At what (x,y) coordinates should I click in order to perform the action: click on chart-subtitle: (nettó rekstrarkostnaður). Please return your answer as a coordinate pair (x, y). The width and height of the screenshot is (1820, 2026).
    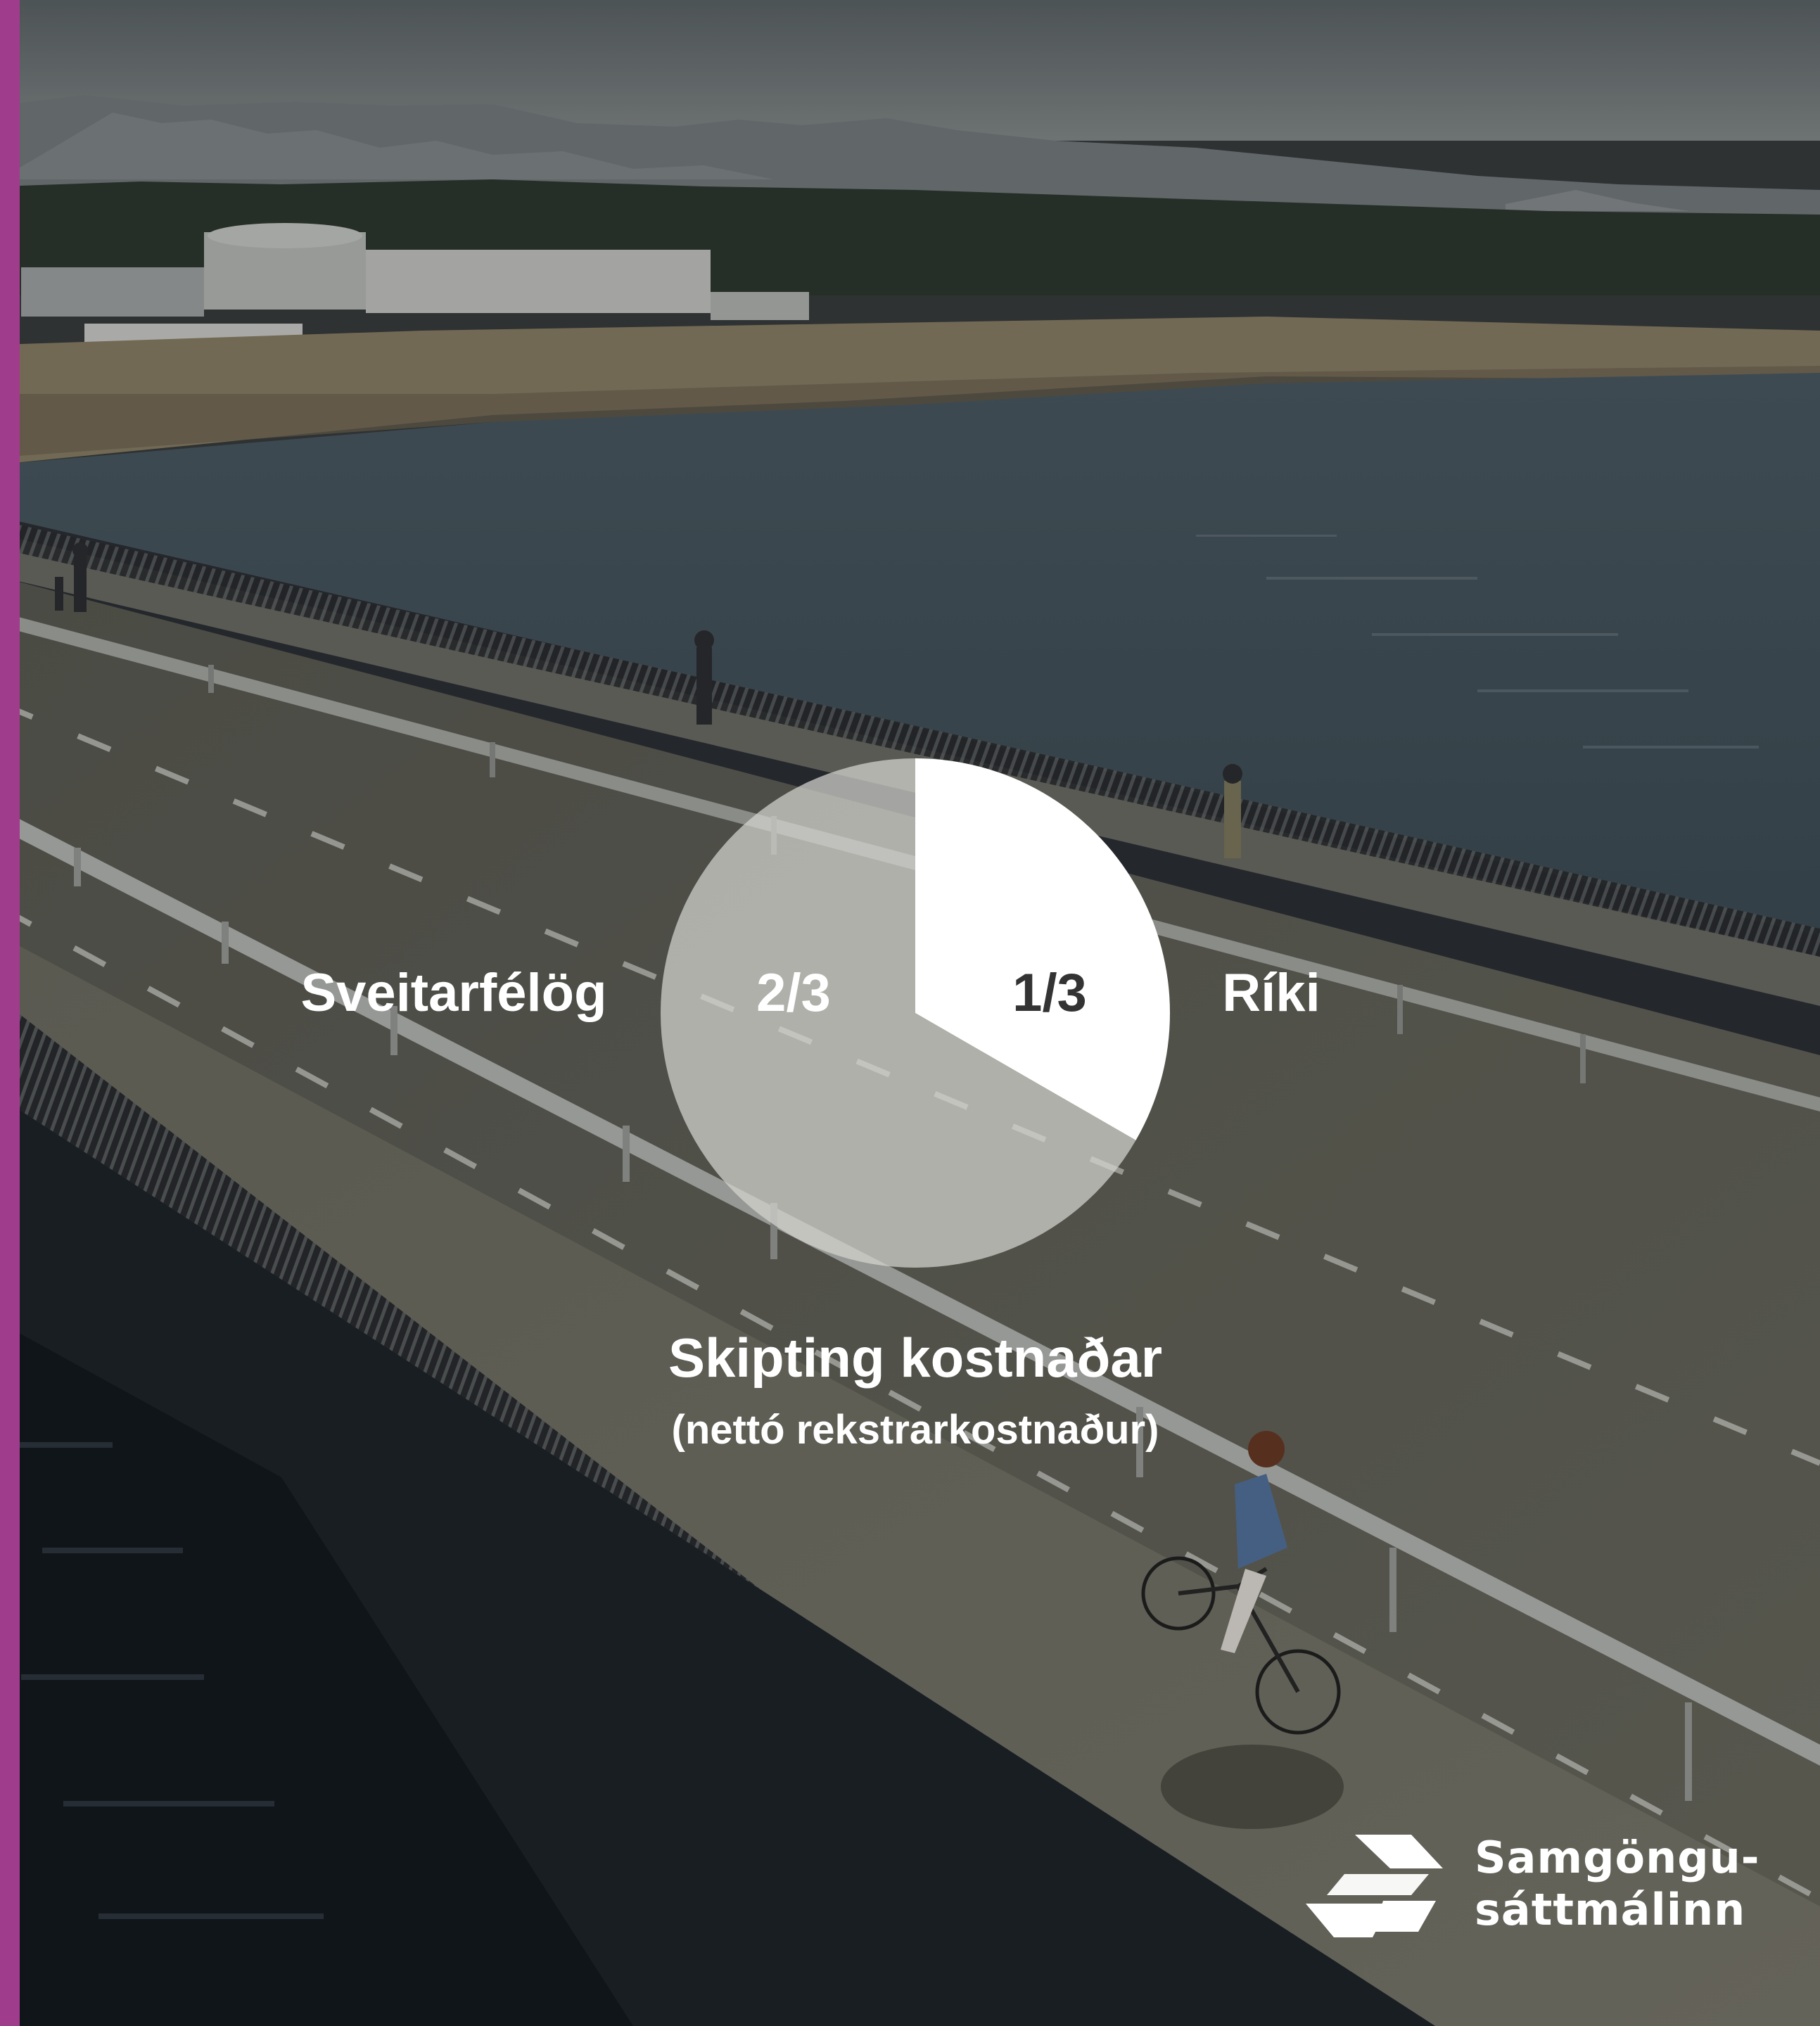
    Looking at the image, I should click on (916, 1430).